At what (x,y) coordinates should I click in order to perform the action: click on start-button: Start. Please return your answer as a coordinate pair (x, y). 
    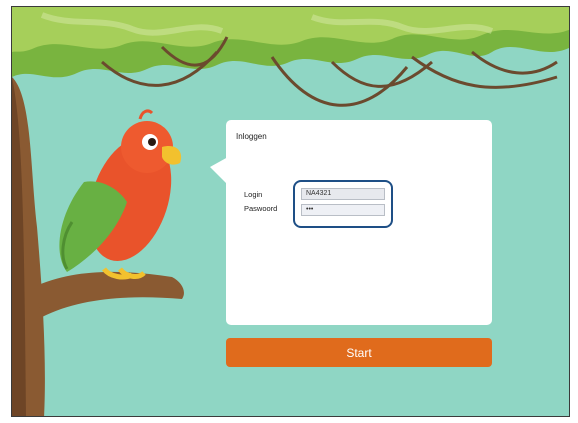
    Looking at the image, I should click on (359, 352).